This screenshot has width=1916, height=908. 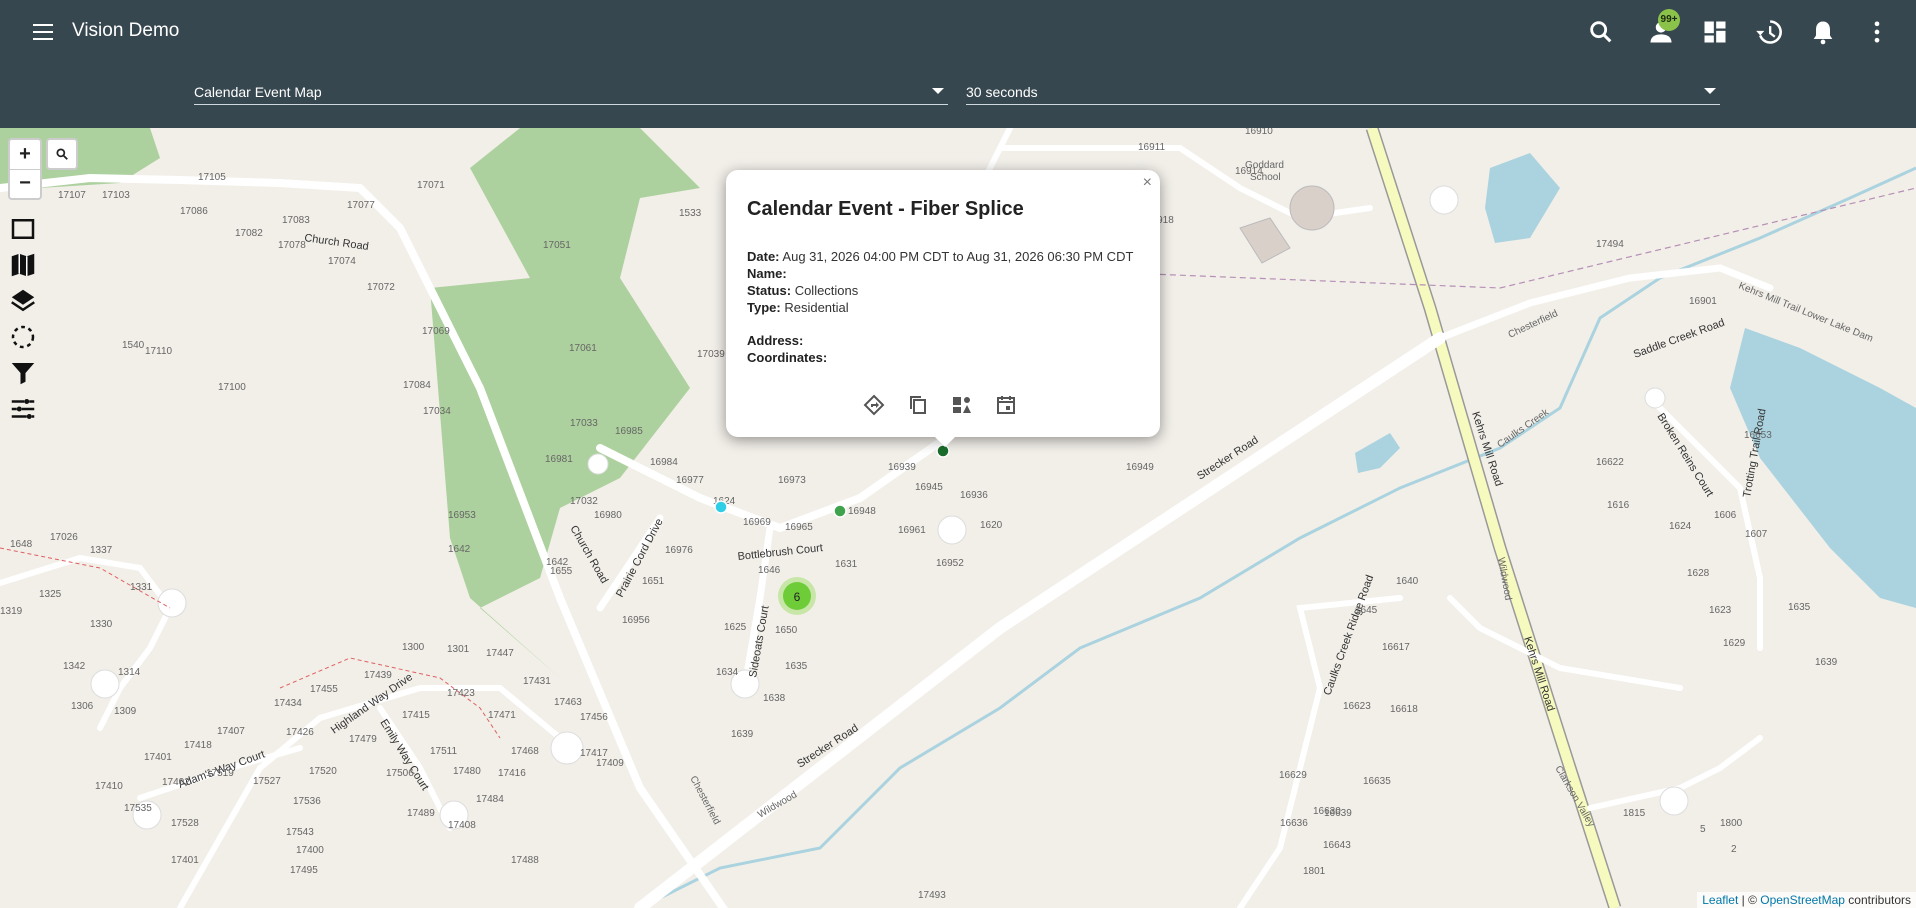 I want to click on house-number: 17511, so click(x=444, y=751).